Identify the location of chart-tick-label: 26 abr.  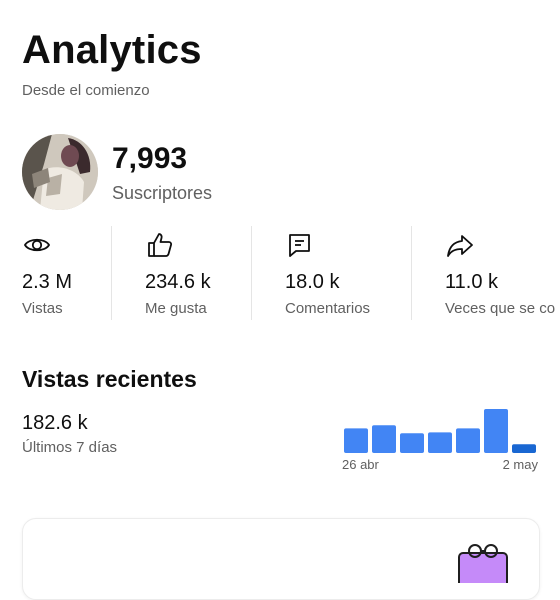
(361, 464).